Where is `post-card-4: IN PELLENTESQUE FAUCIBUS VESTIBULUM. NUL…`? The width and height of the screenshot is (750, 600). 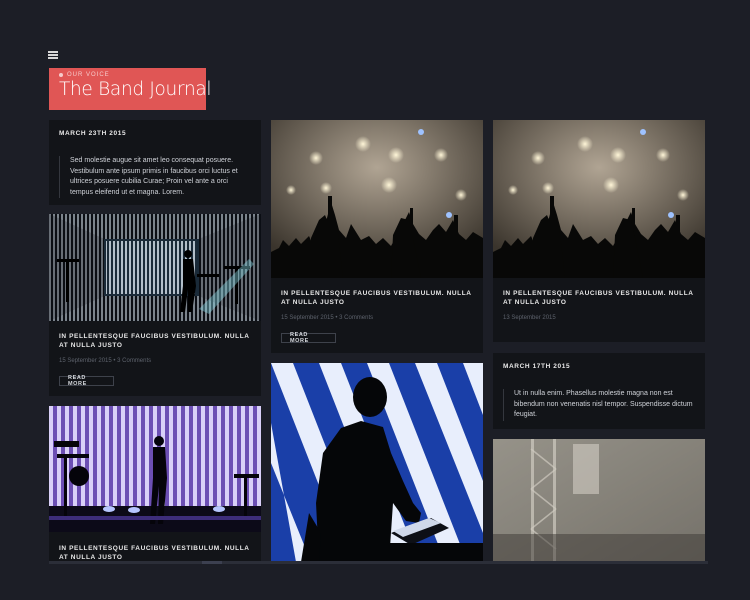
post-card-4: IN PELLENTESQUE FAUCIBUS VESTIBULUM. NUL… is located at coordinates (155, 484).